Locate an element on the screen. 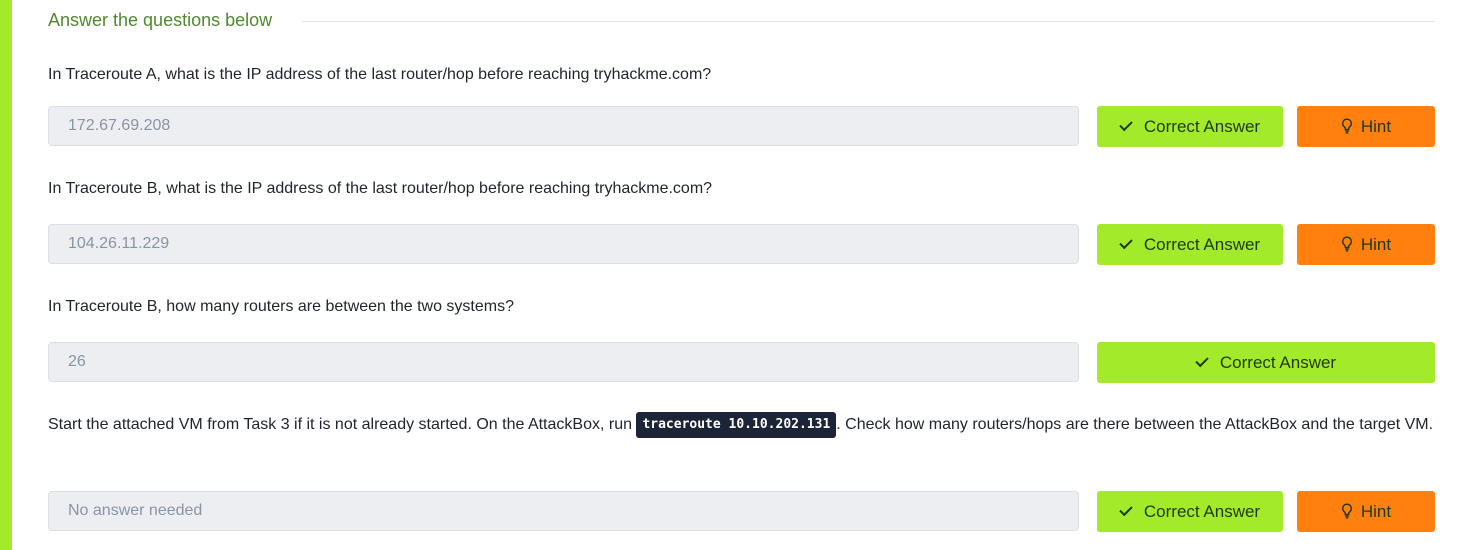 The width and height of the screenshot is (1482, 550). section-divider is located at coordinates (868, 21).